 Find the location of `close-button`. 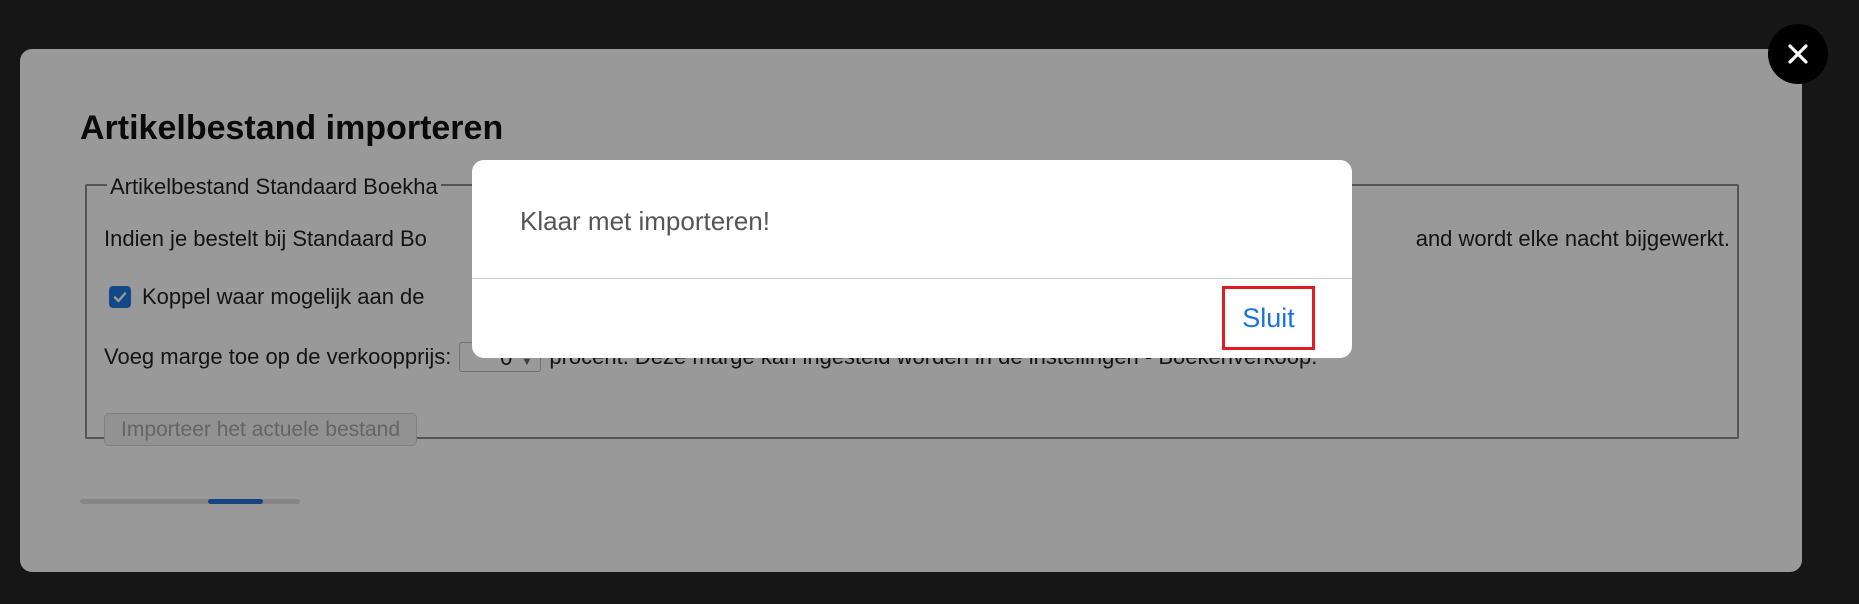

close-button is located at coordinates (1798, 54).